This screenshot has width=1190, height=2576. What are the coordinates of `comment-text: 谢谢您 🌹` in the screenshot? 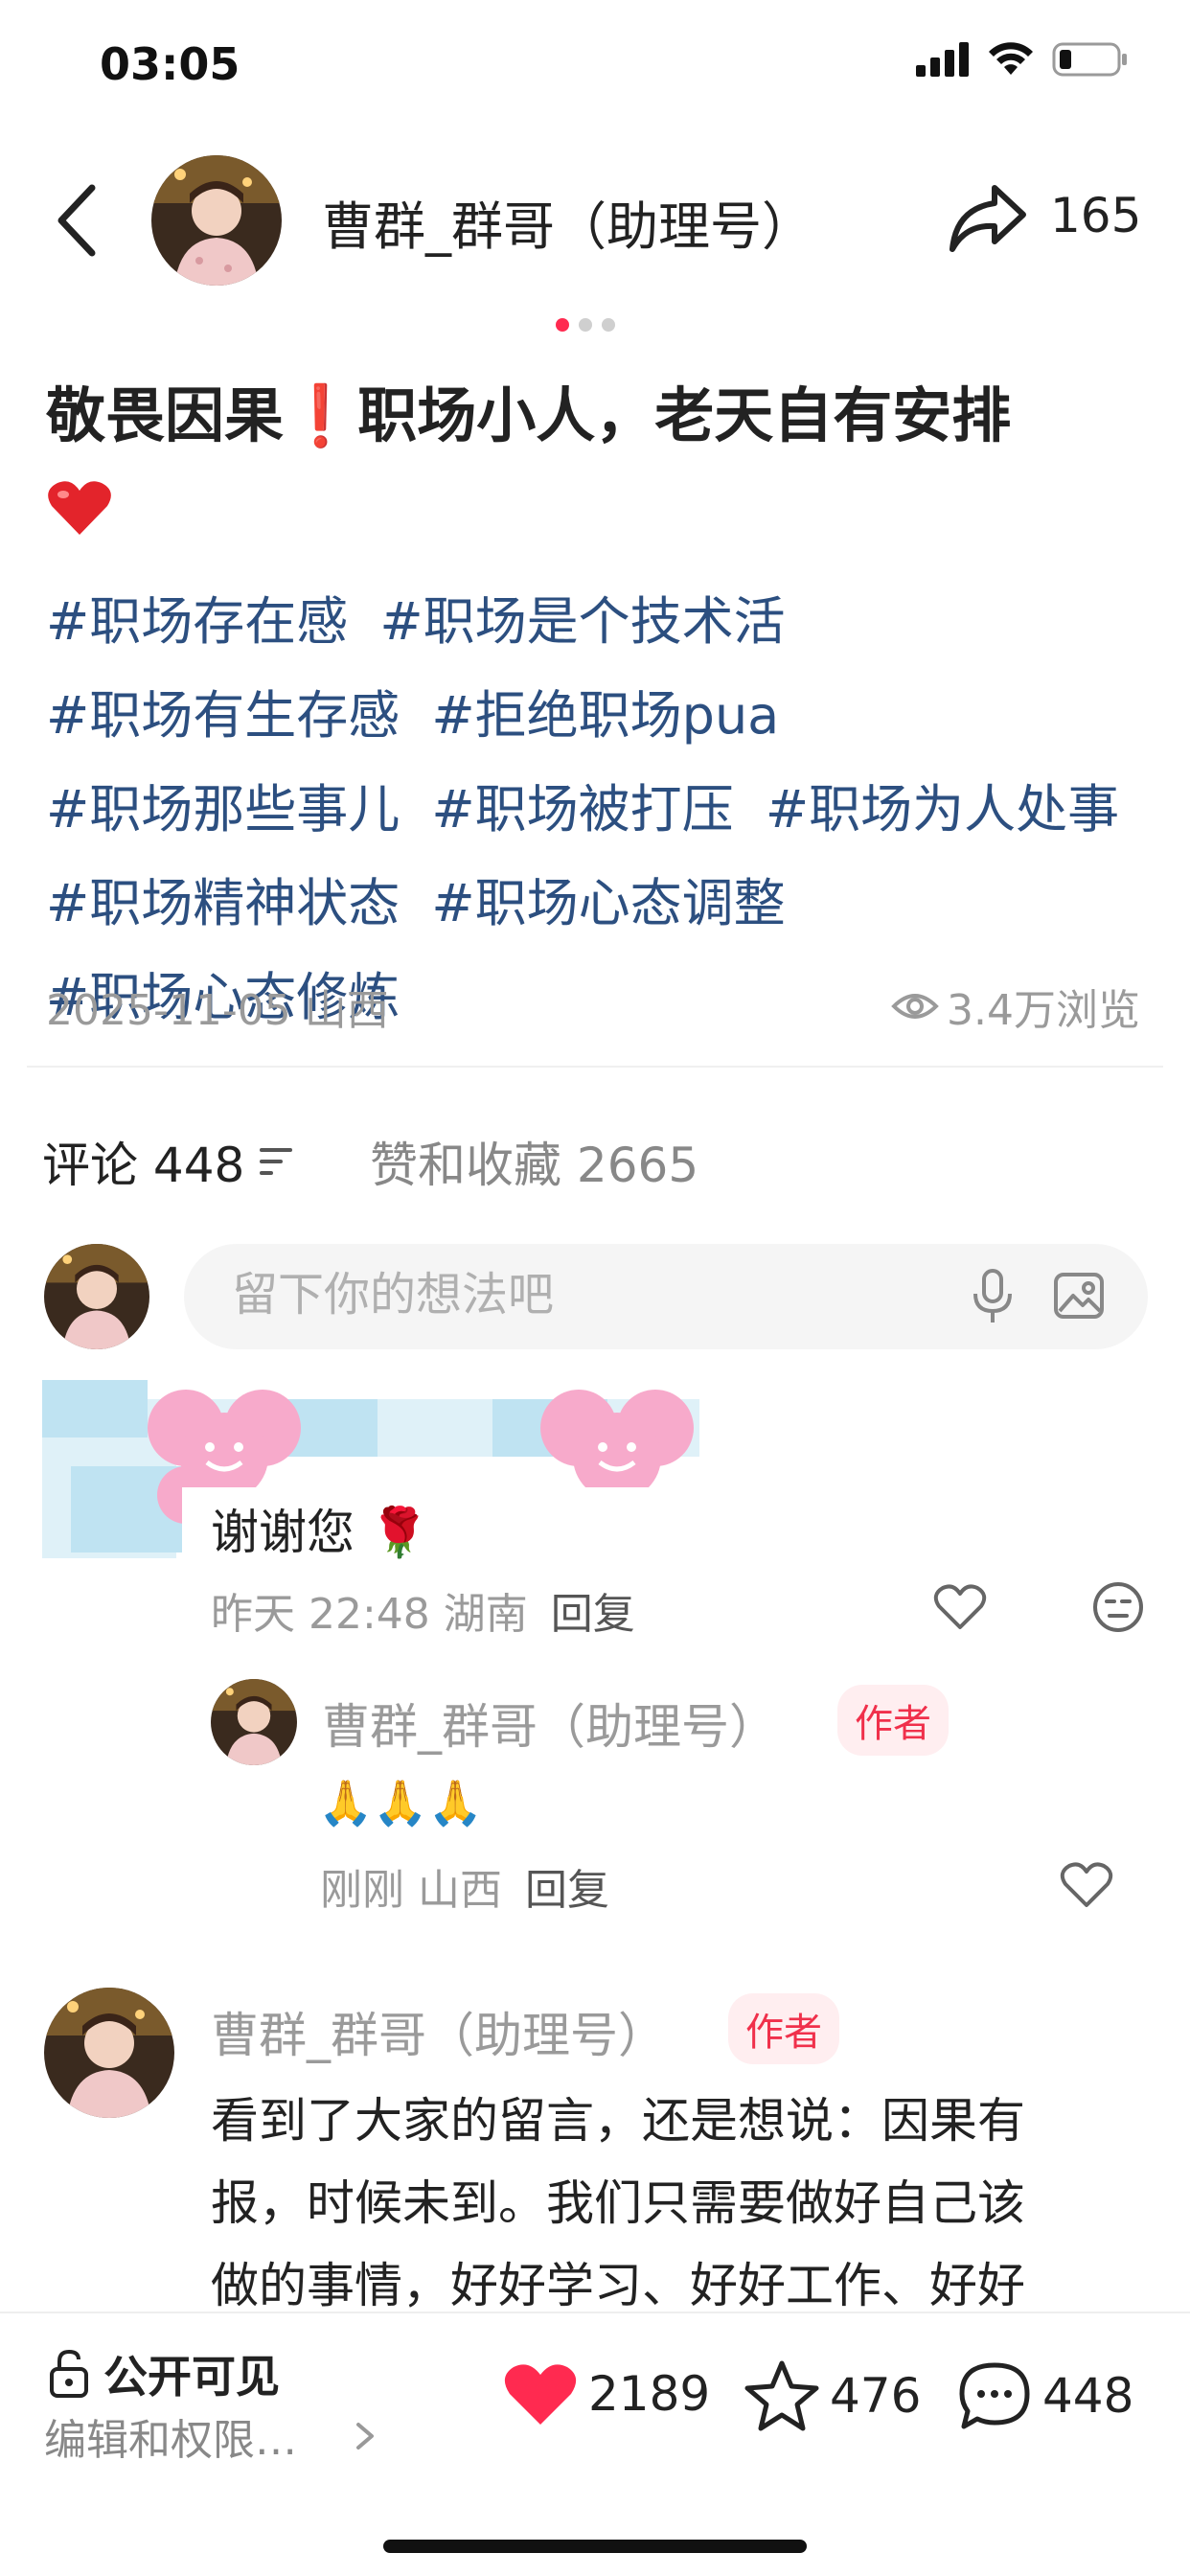 It's located at (320, 1532).